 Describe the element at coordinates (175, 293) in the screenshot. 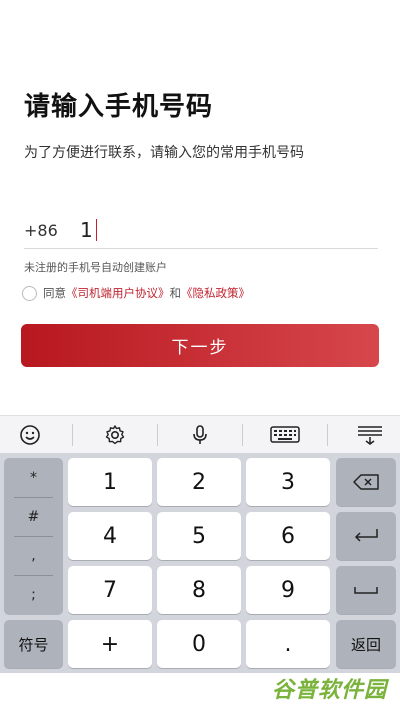

I see `agree-mid: 和` at that location.